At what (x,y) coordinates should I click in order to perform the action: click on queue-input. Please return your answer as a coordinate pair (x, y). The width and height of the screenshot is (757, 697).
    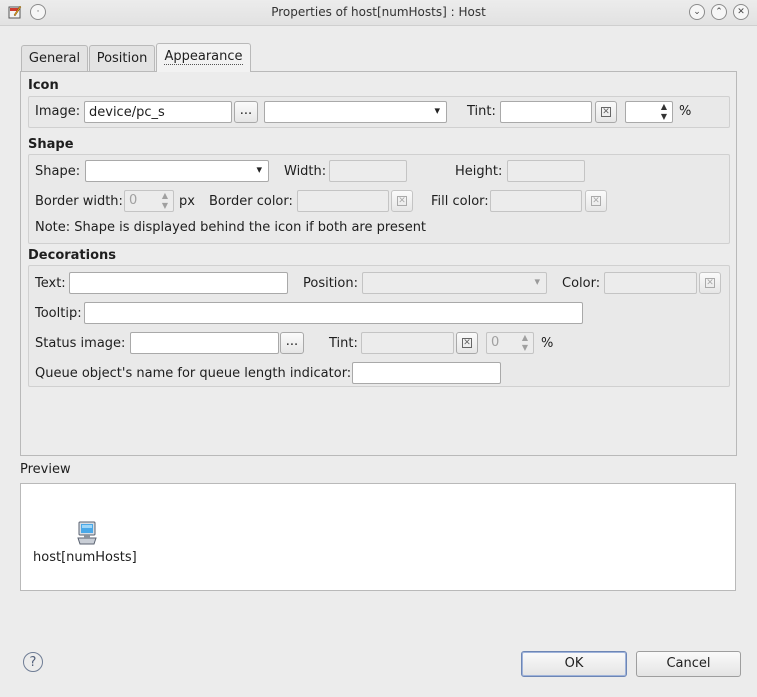
    Looking at the image, I should click on (426, 373).